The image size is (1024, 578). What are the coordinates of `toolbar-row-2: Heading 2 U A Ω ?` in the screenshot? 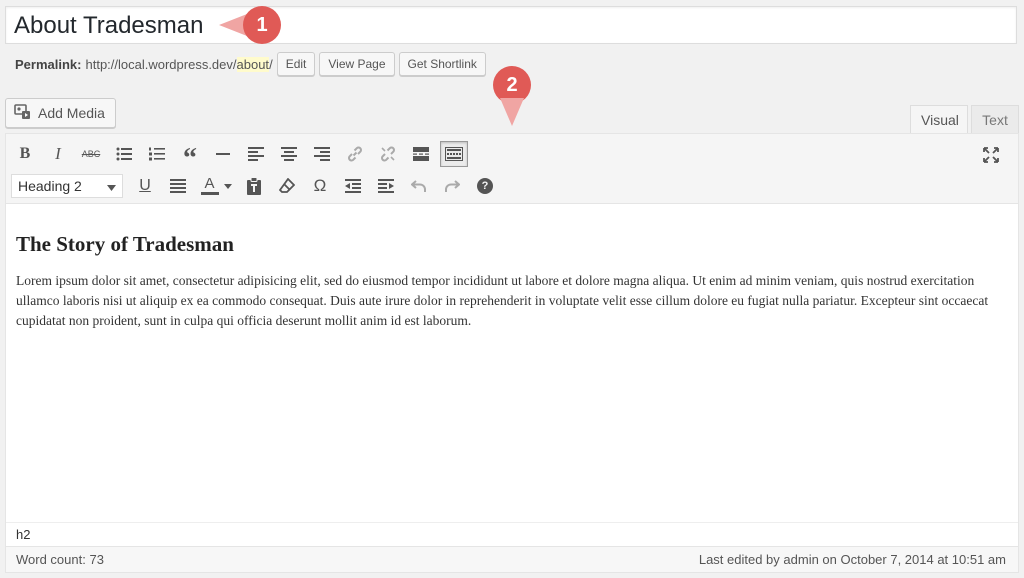 It's located at (257, 186).